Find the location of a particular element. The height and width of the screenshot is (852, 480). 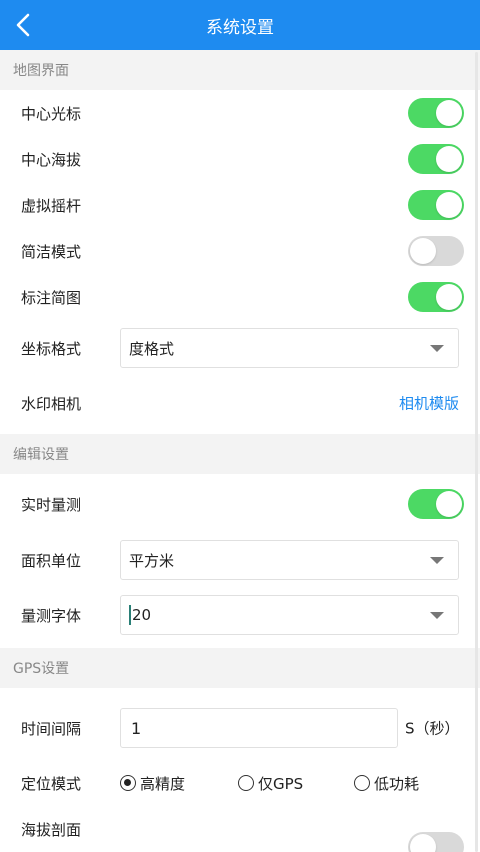

radio-low-power: 低功耗 is located at coordinates (386, 783).